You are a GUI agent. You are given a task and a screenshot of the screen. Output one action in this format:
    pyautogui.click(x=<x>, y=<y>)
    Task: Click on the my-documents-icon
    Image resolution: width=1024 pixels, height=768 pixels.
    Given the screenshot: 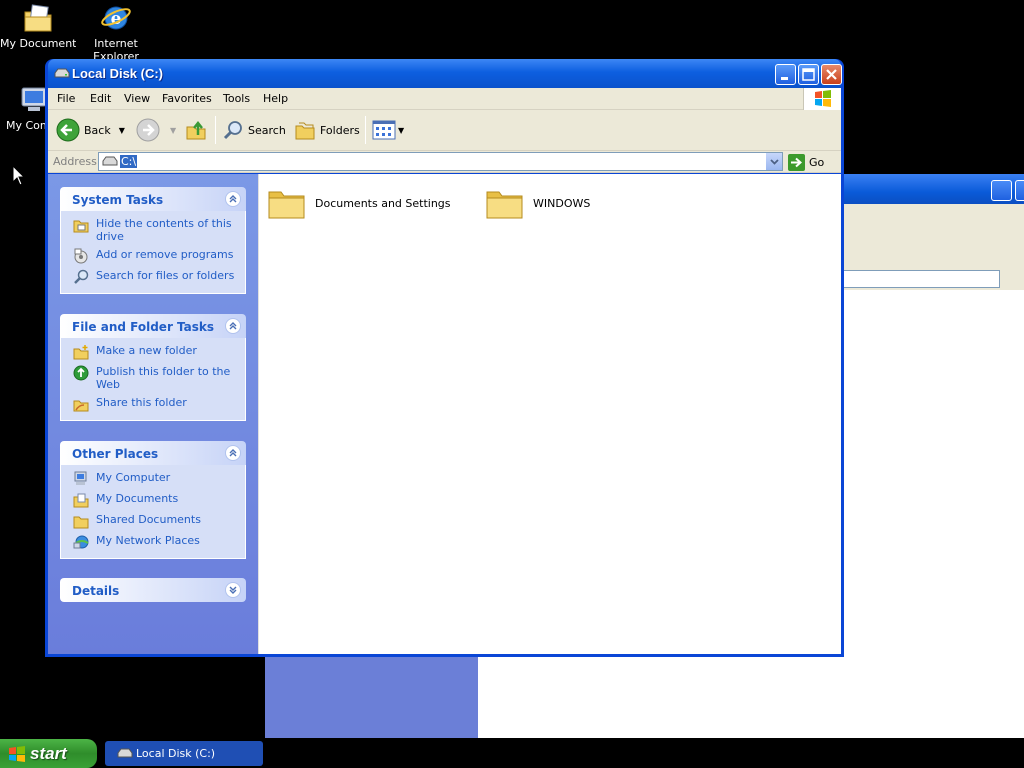 What is the action you would take?
    pyautogui.click(x=81, y=500)
    